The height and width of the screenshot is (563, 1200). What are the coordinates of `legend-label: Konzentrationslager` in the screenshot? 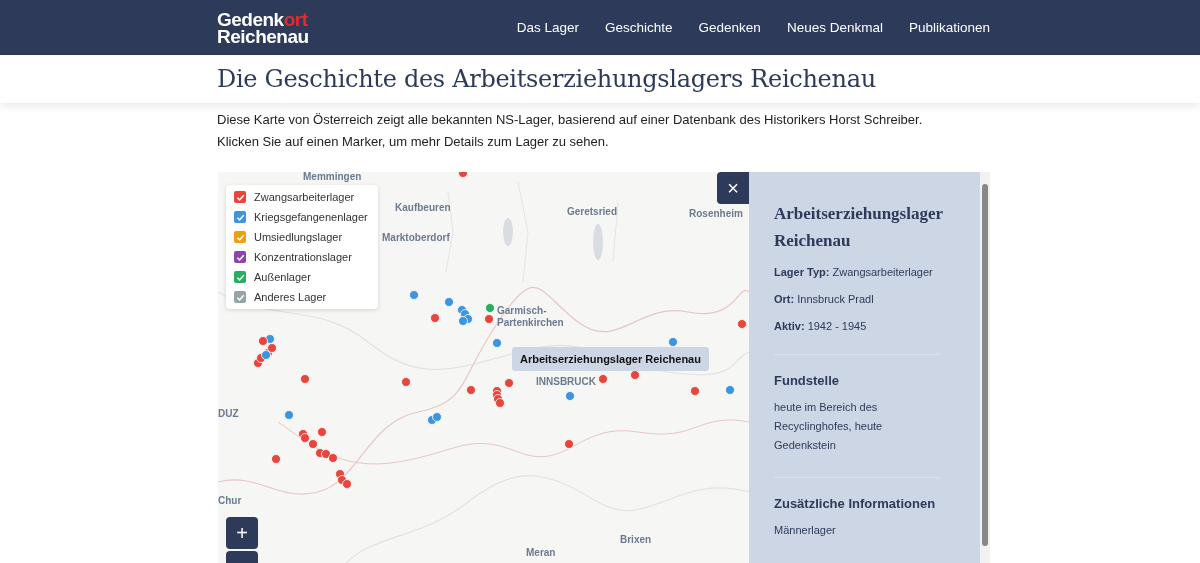 It's located at (303, 257).